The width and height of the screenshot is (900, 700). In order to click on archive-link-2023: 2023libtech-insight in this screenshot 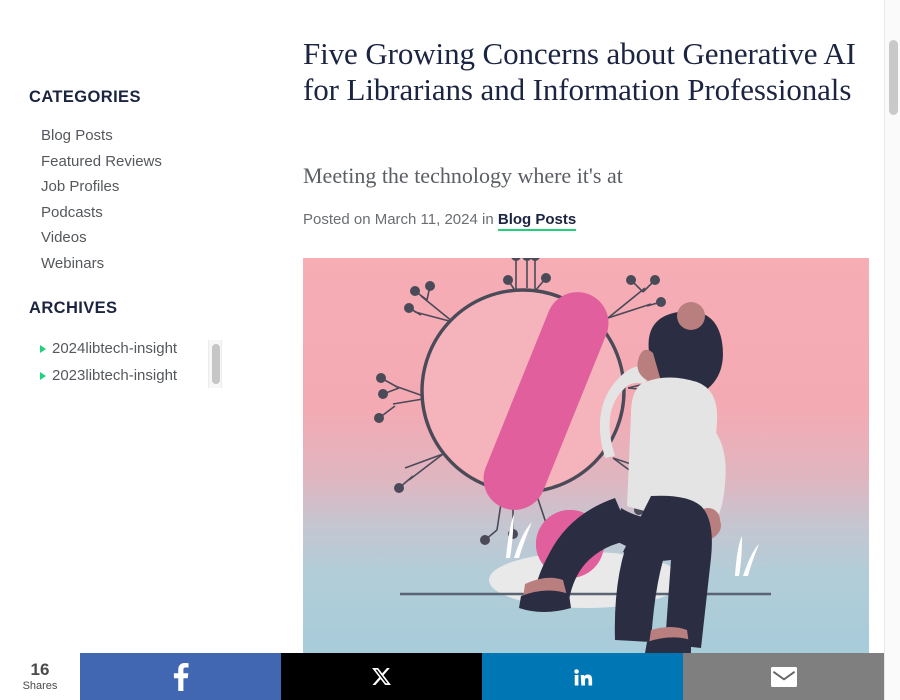, I will do `click(114, 376)`.